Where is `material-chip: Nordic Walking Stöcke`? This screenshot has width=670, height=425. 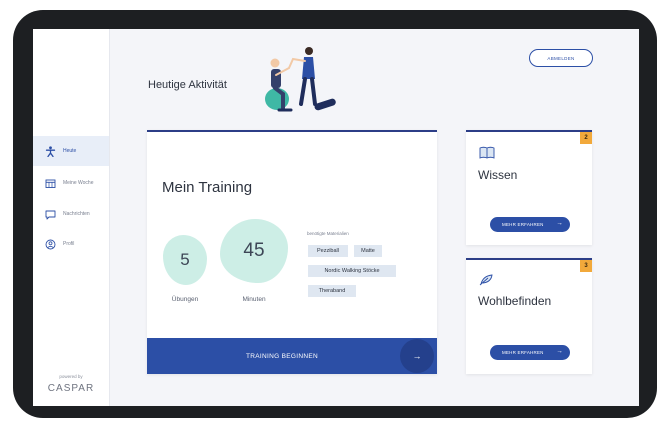 material-chip: Nordic Walking Stöcke is located at coordinates (352, 271).